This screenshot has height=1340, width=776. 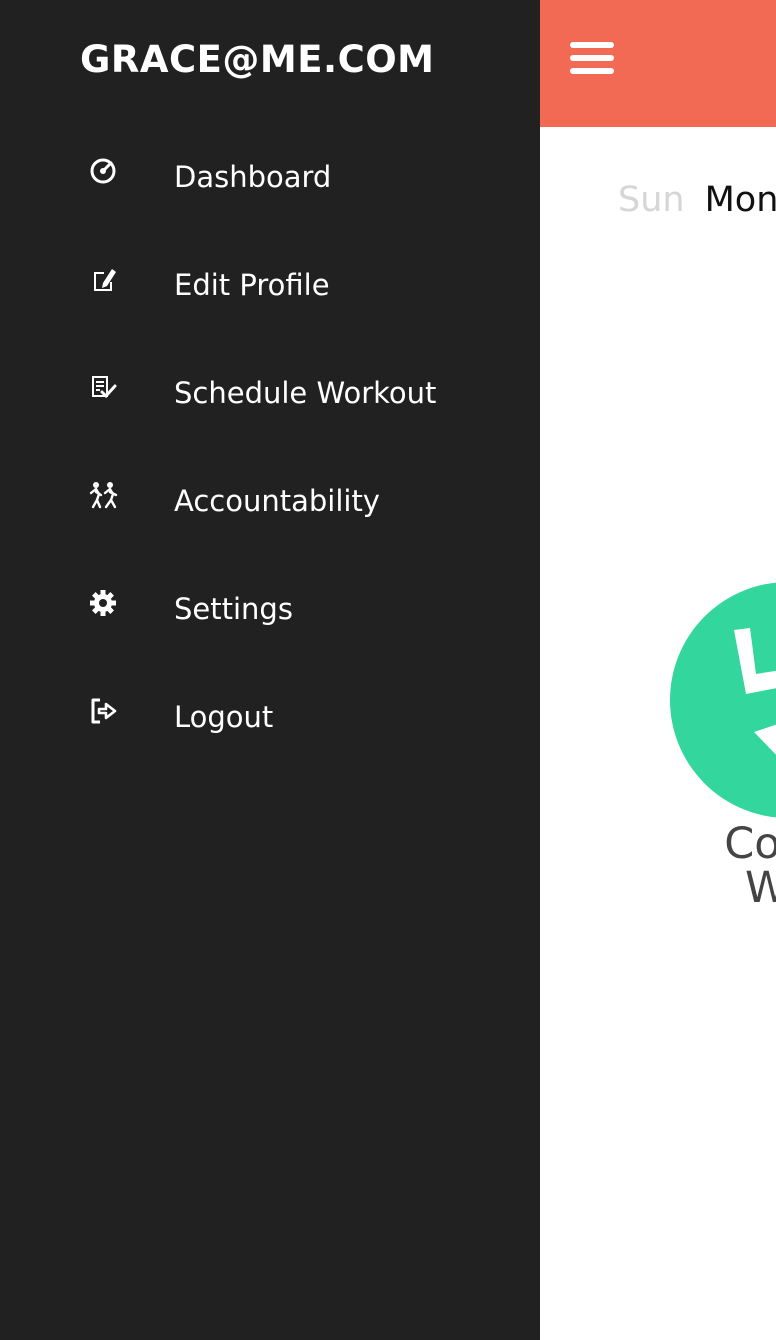 What do you see at coordinates (750, 844) in the screenshot?
I see `workout-label-line1: Comp` at bounding box center [750, 844].